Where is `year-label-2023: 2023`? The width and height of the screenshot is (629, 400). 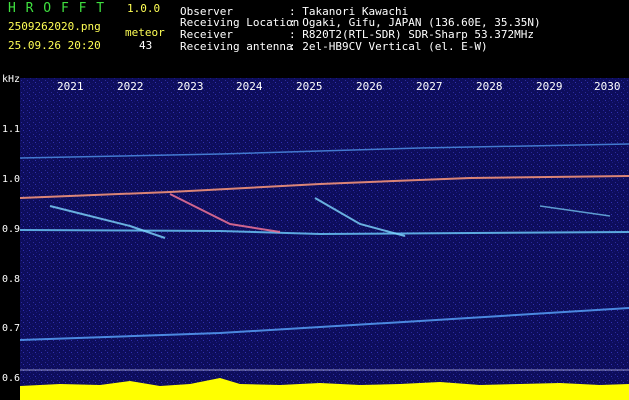
year-label-2023: 2023 is located at coordinates (190, 86).